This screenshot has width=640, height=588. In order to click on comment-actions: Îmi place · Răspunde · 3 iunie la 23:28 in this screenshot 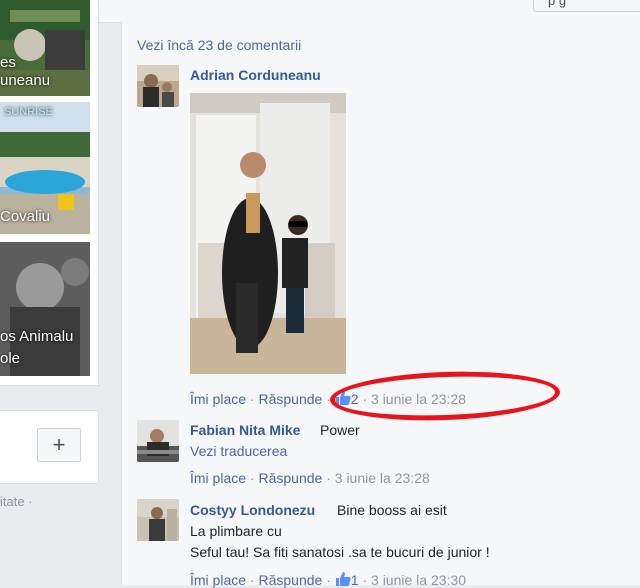, I will do `click(310, 478)`.